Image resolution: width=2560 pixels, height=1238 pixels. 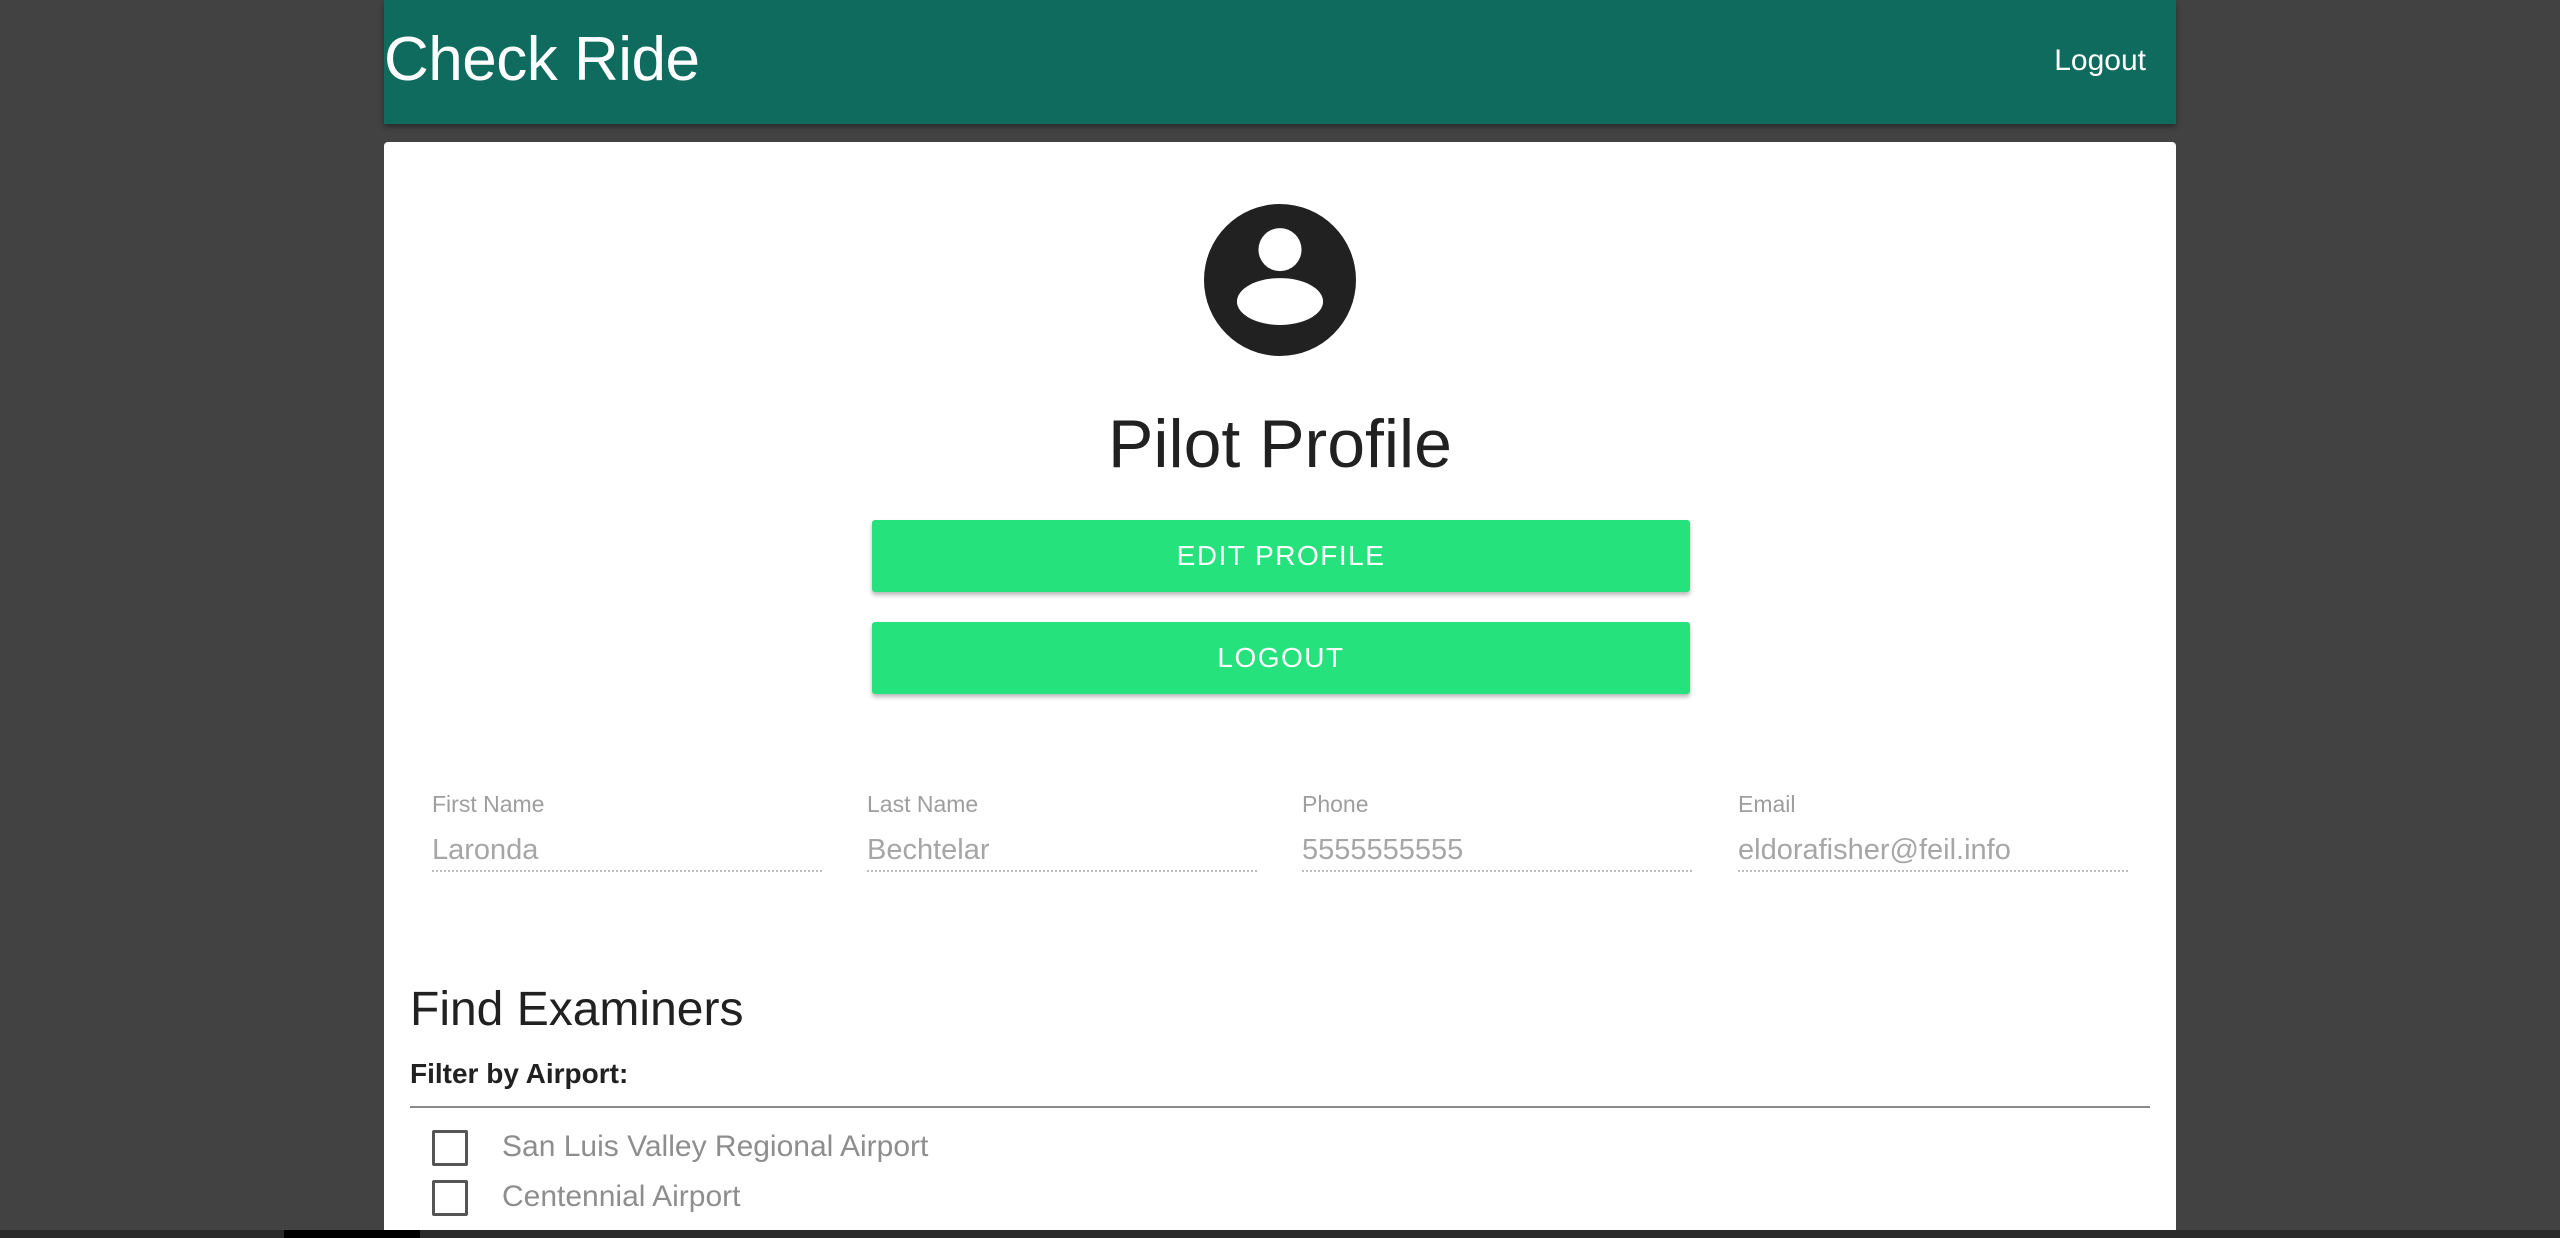 I want to click on airport-name: Centennial Airport, so click(x=621, y=1196).